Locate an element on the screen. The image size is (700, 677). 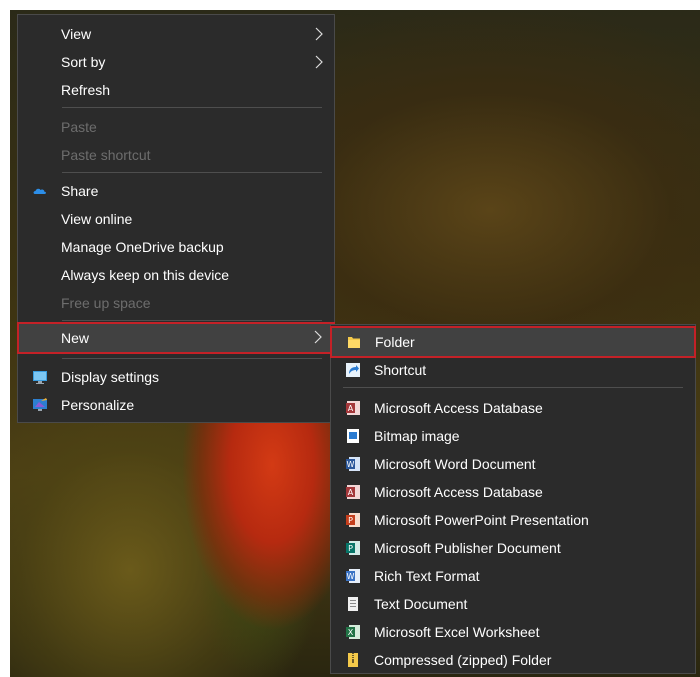
menu-item-view: View is located at coordinates (176, 34).